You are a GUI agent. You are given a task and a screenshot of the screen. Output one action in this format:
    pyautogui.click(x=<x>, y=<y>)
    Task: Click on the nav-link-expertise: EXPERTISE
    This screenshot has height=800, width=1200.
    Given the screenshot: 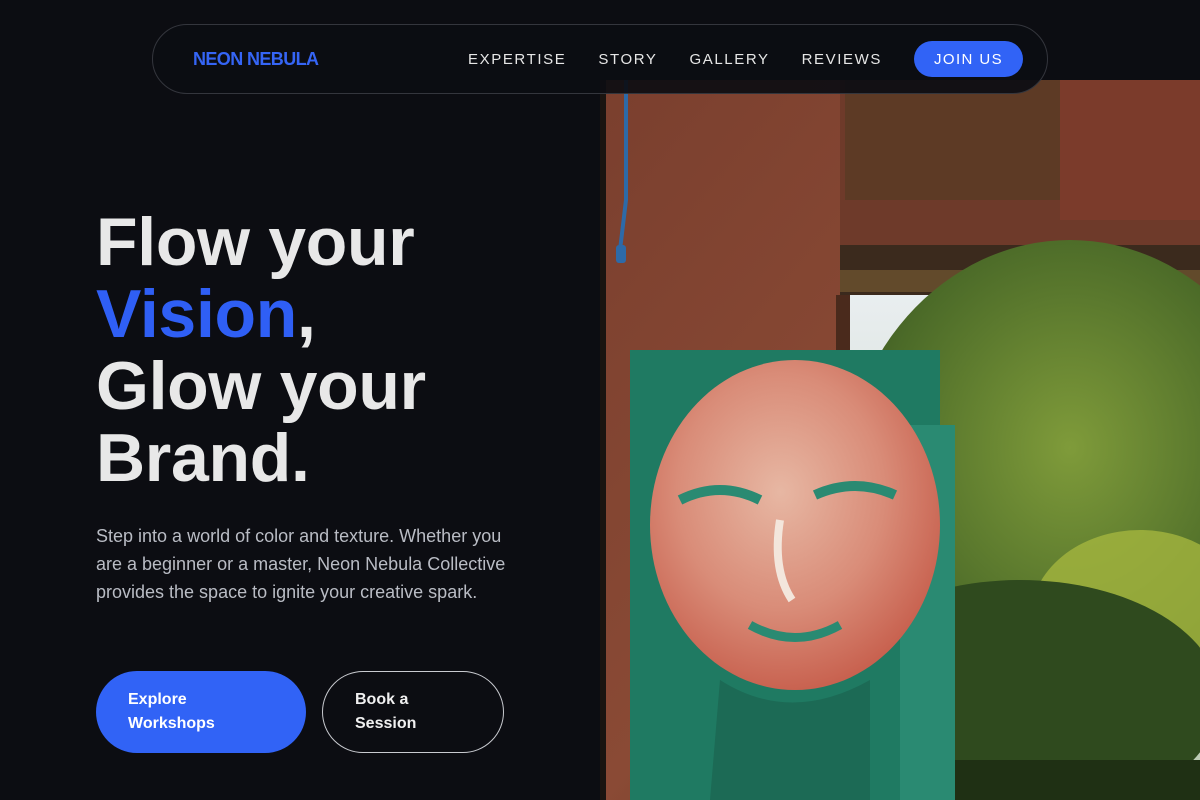 What is the action you would take?
    pyautogui.click(x=517, y=59)
    